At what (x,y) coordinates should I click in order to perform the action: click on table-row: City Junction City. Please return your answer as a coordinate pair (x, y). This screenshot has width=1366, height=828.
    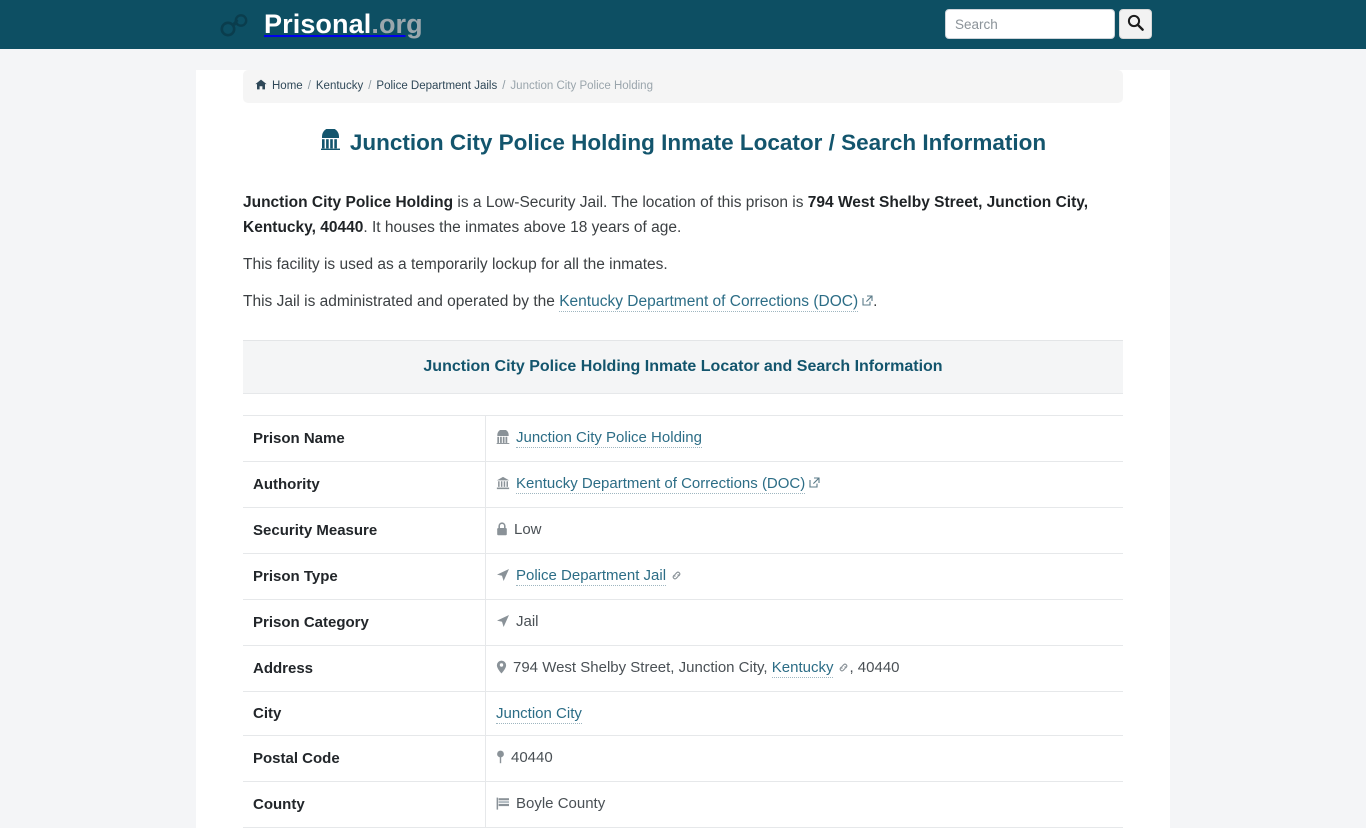
    Looking at the image, I should click on (683, 713).